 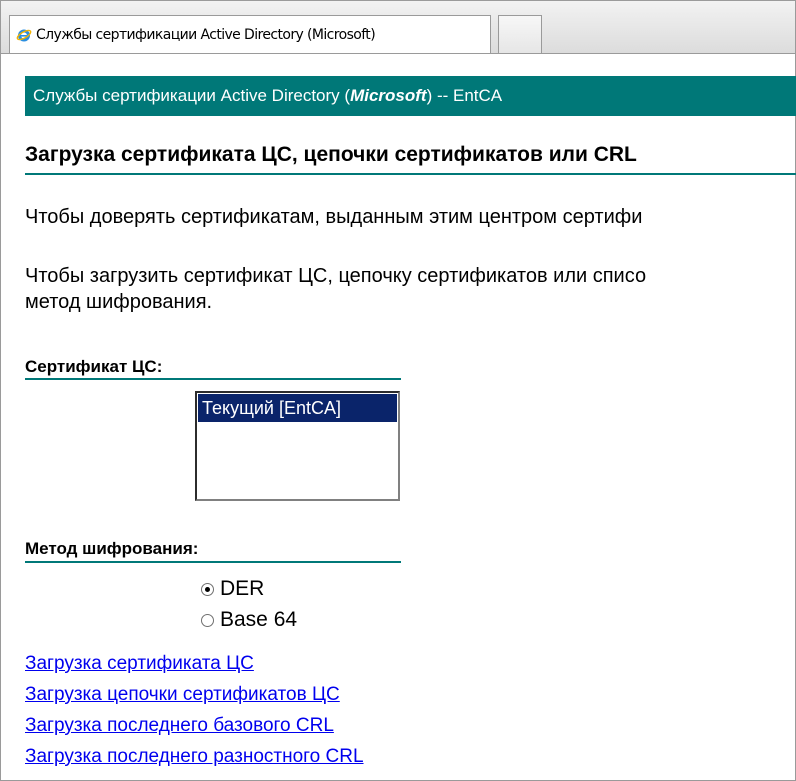 What do you see at coordinates (242, 588) in the screenshot?
I see `radio-der-label: DER` at bounding box center [242, 588].